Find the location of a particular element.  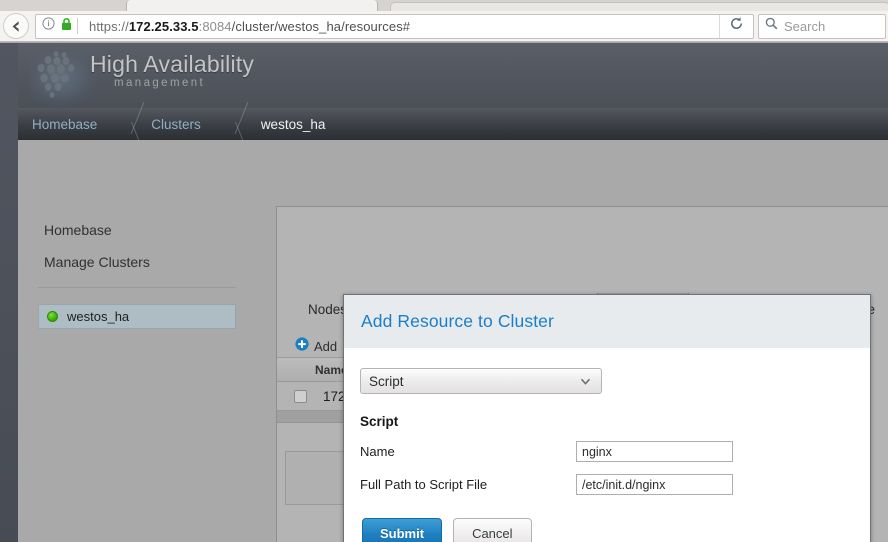

search-icon is located at coordinates (771, 26).